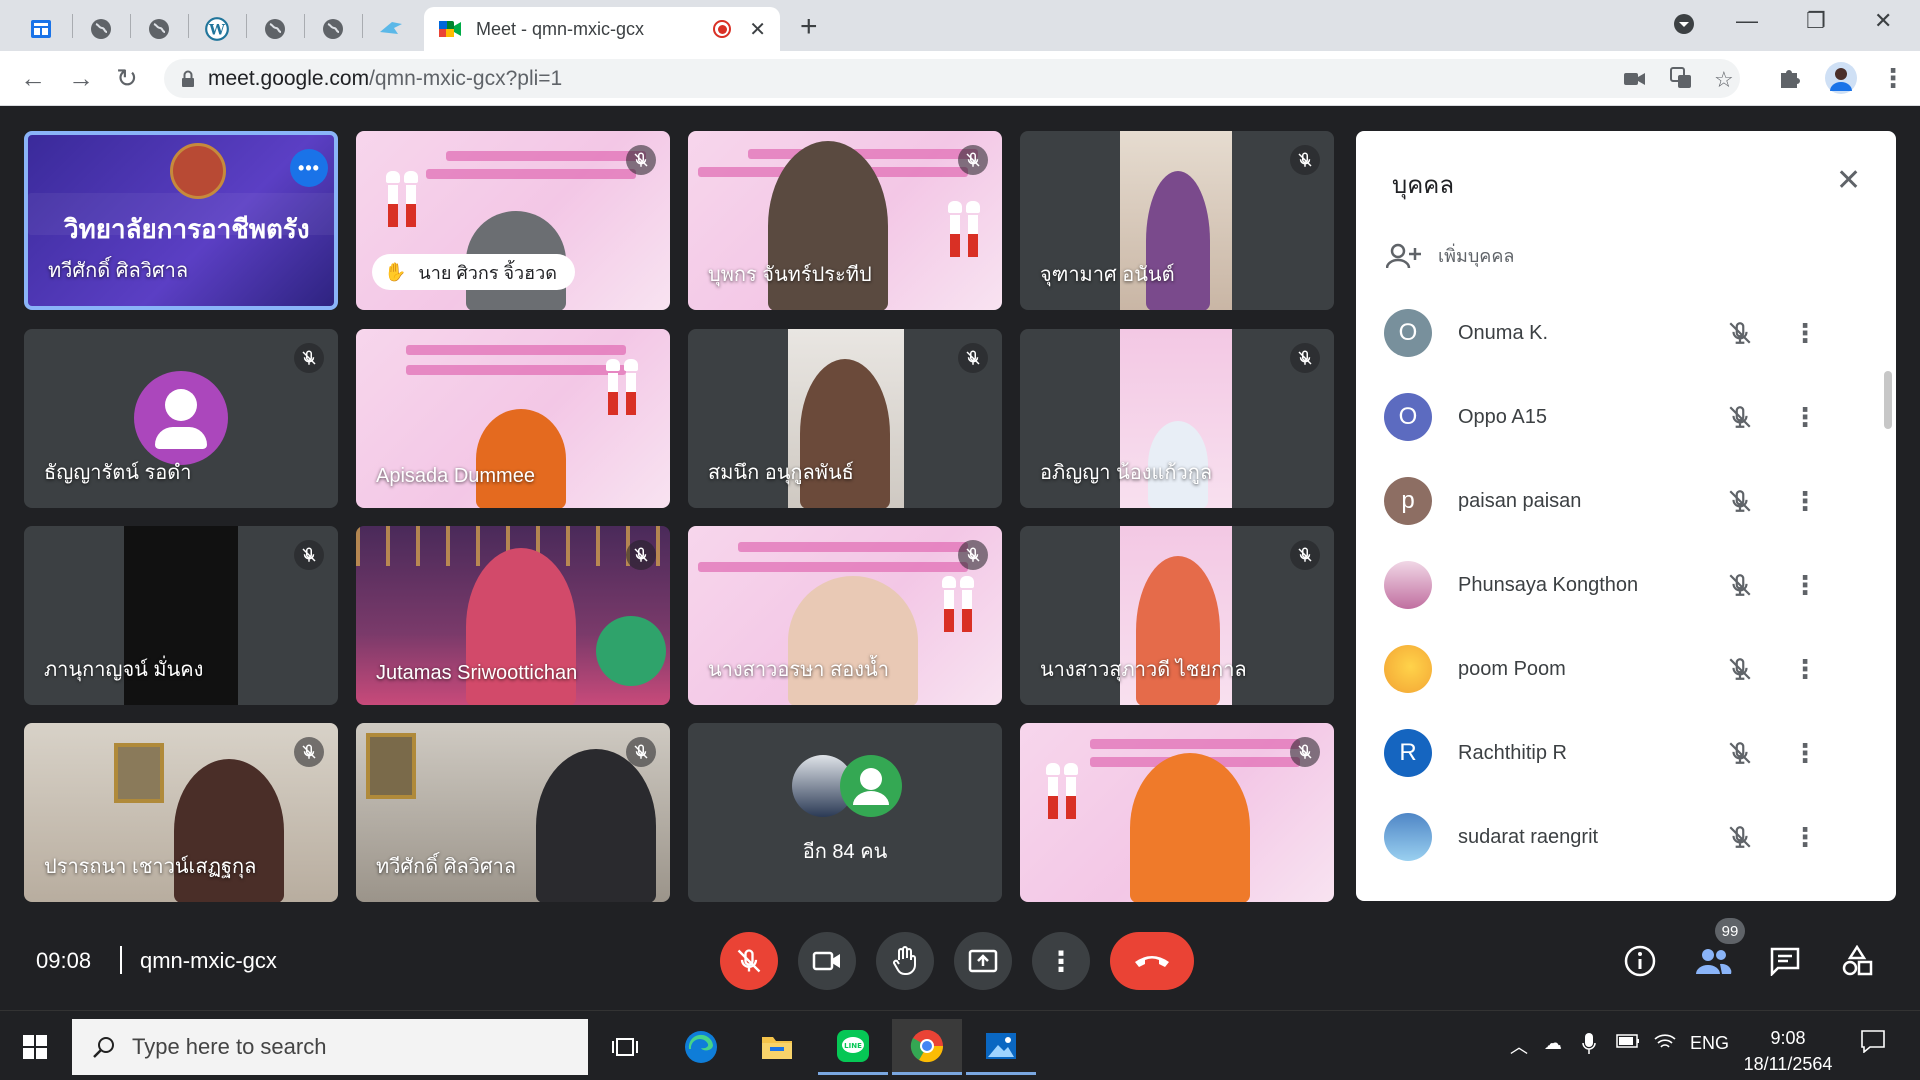  I want to click on tab-wordpress: W, so click(217, 29).